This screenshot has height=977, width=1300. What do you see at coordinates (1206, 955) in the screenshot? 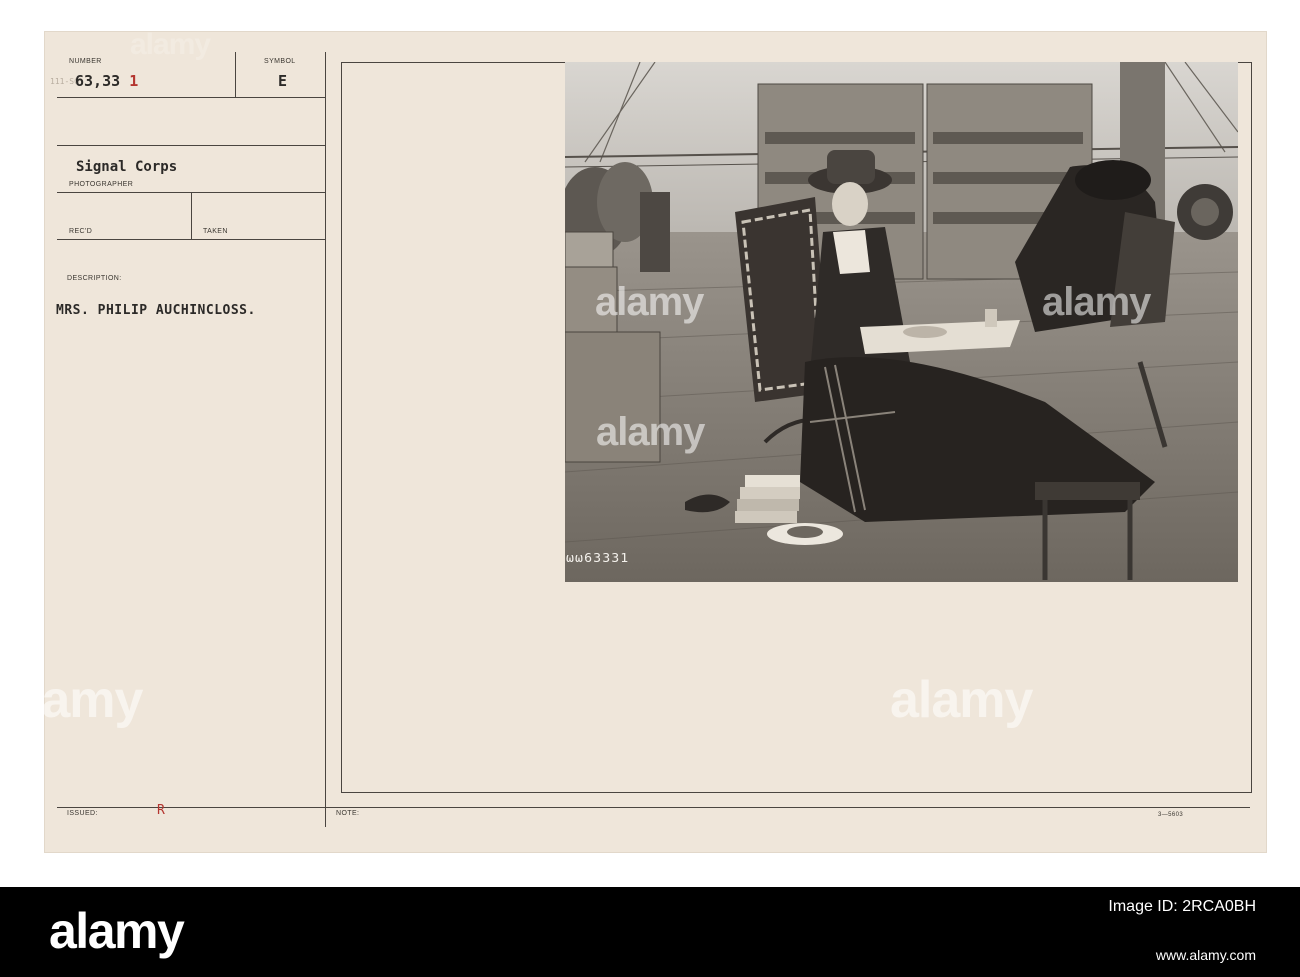
I see `footer-url: www.alamy.com` at bounding box center [1206, 955].